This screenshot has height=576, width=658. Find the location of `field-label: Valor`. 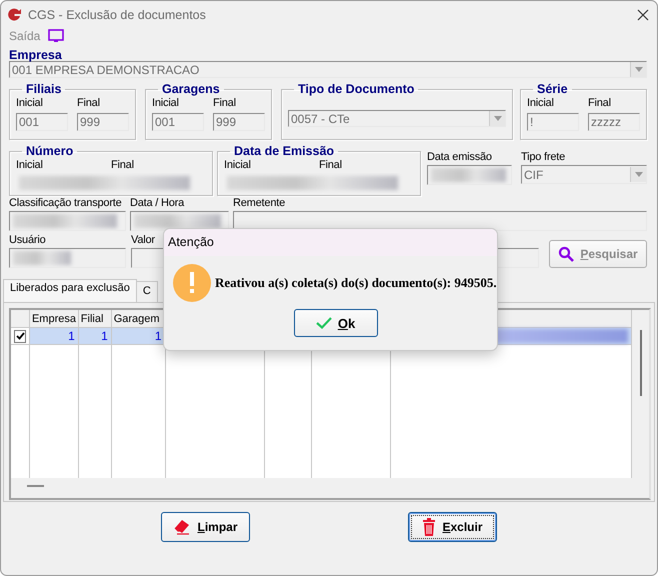

field-label: Valor is located at coordinates (143, 240).